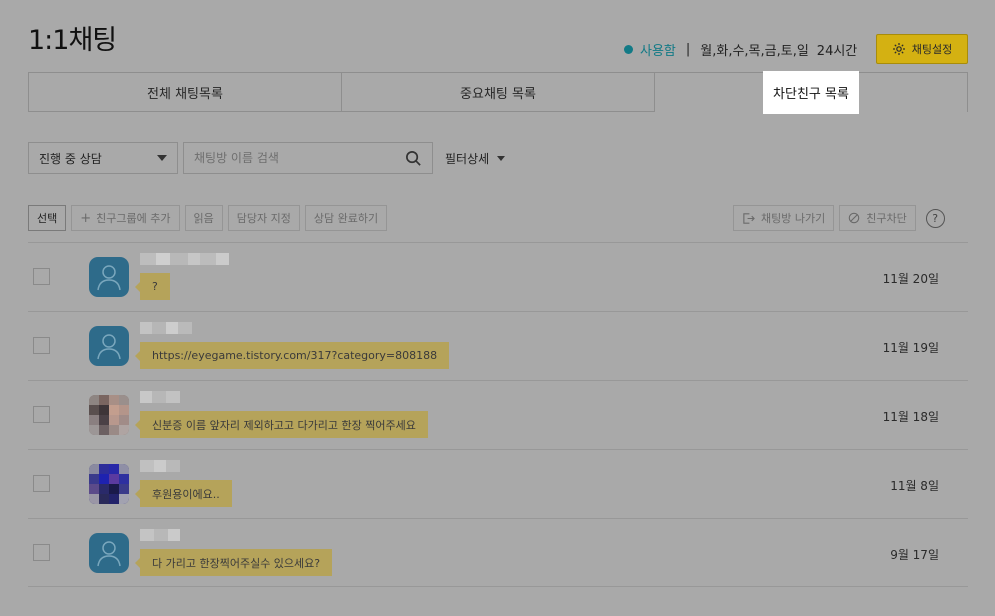 This screenshot has width=995, height=616. I want to click on toolbar-left: 선택 + 친구그룹에 추가 읽음 담당자 지정 상담 완료하기, so click(210, 218).